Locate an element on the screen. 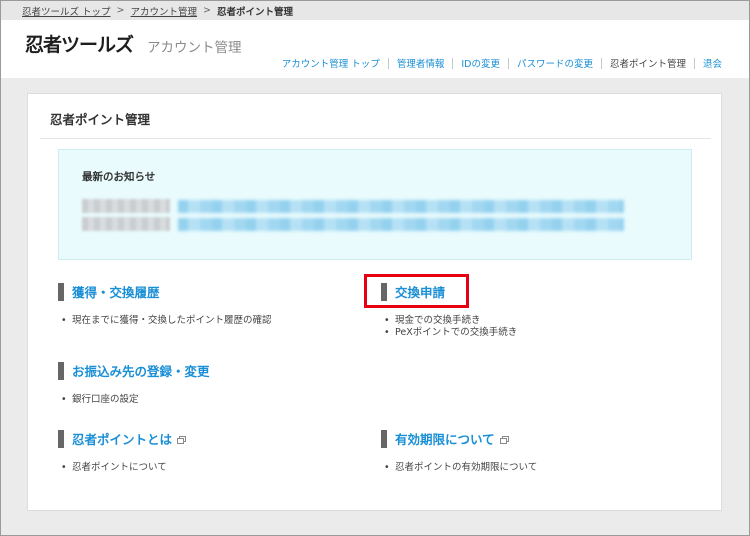  list-item: 現在までに獲得・交換したポイント履歴の確認 is located at coordinates (165, 321).